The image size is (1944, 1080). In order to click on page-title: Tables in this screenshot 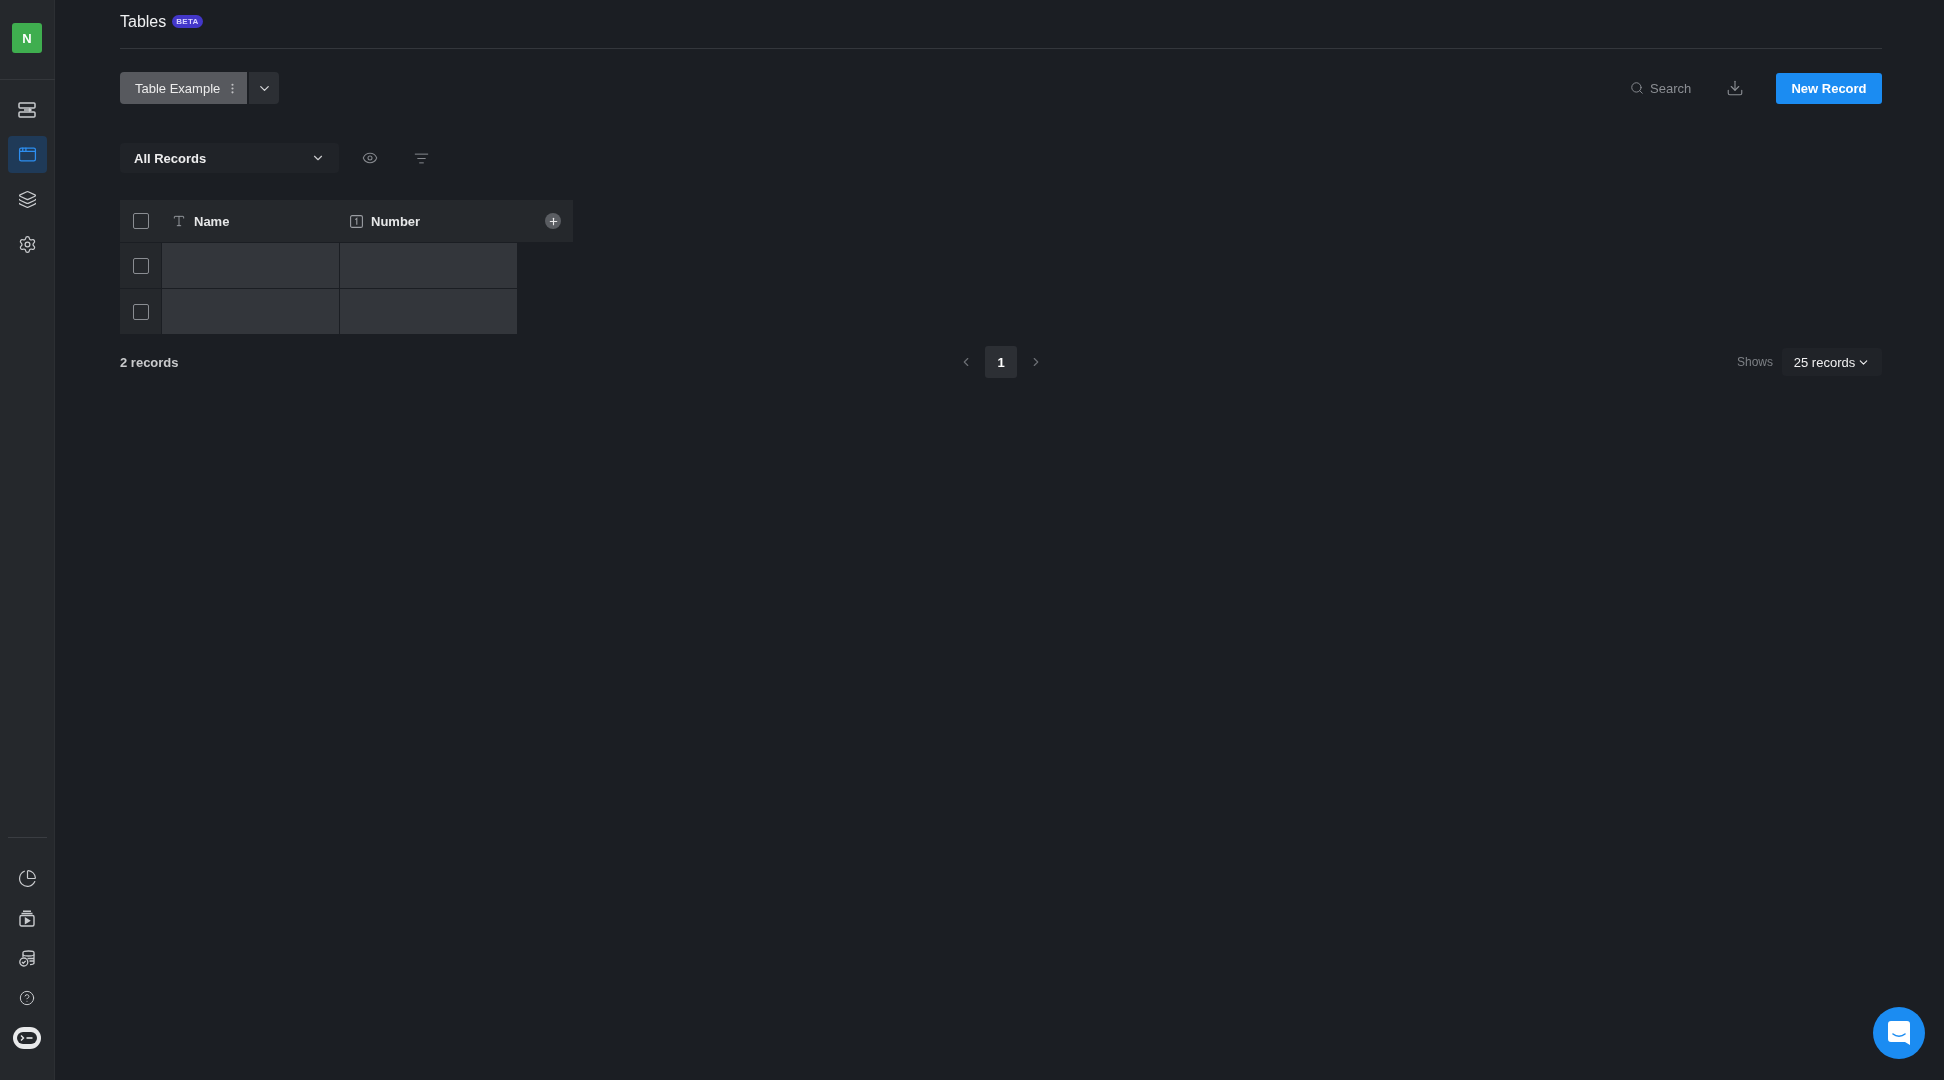, I will do `click(143, 21)`.